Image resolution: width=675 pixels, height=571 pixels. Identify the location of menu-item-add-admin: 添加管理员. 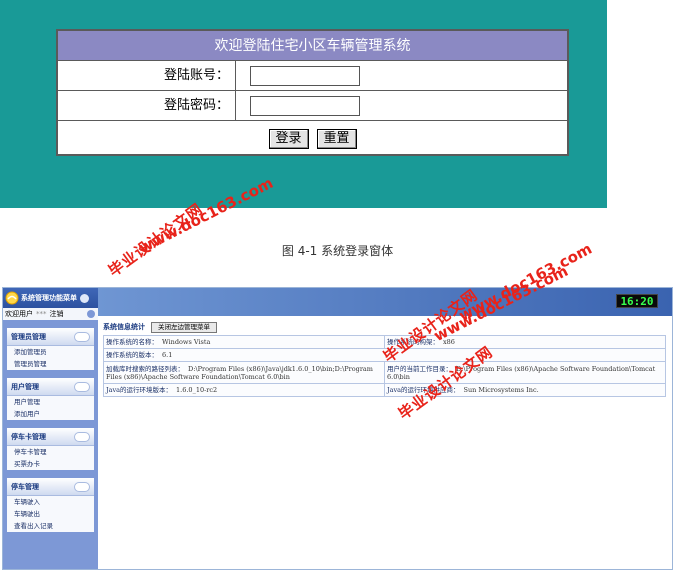
(50, 352).